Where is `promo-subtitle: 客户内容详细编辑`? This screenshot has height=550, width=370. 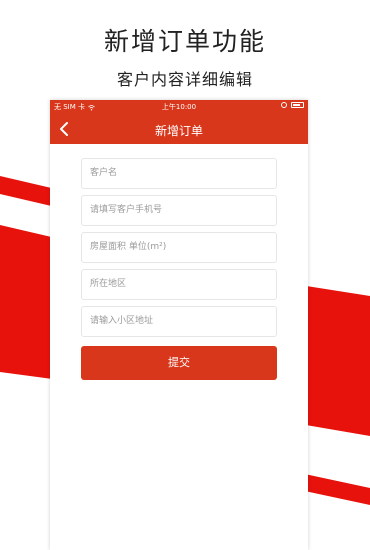 promo-subtitle: 客户内容详细编辑 is located at coordinates (184, 79).